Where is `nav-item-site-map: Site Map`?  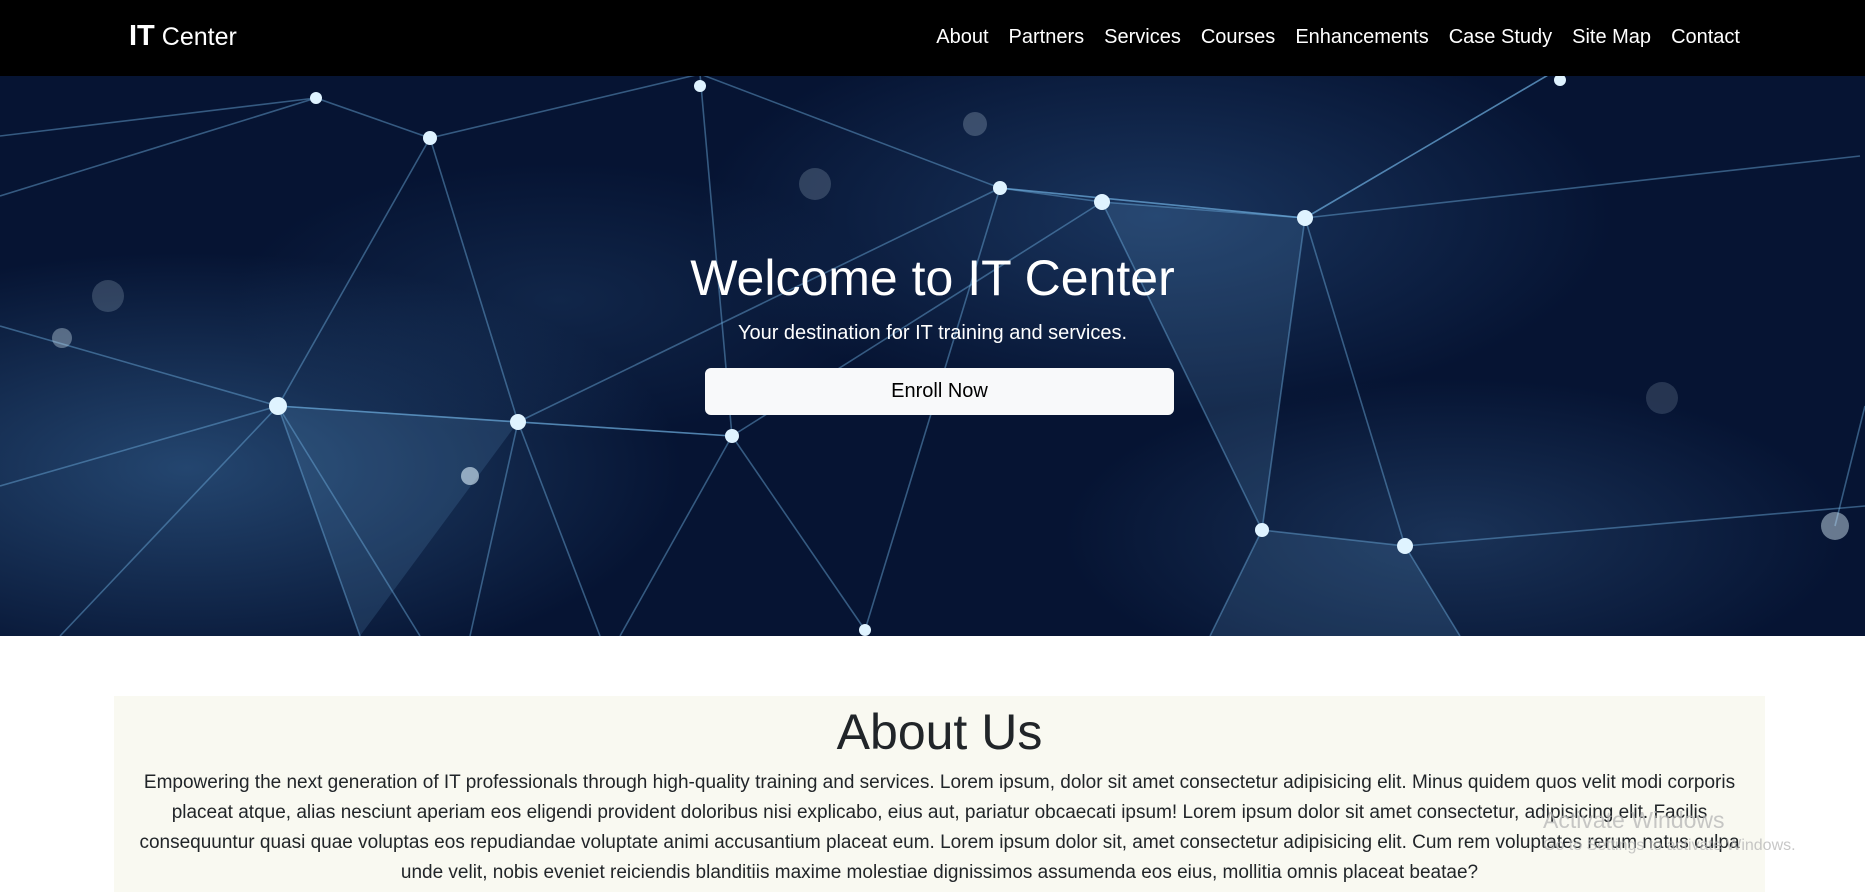
nav-item-site-map: Site Map is located at coordinates (1611, 37).